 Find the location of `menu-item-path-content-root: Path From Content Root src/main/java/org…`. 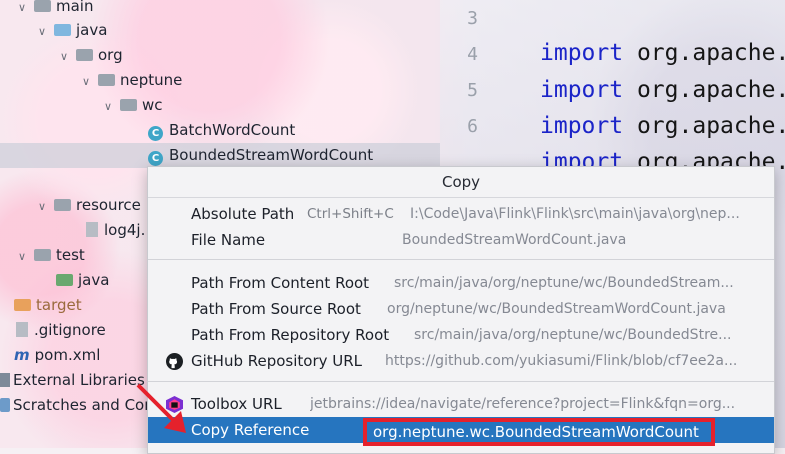

menu-item-path-content-root: Path From Content Root src/main/java/org… is located at coordinates (461, 283).